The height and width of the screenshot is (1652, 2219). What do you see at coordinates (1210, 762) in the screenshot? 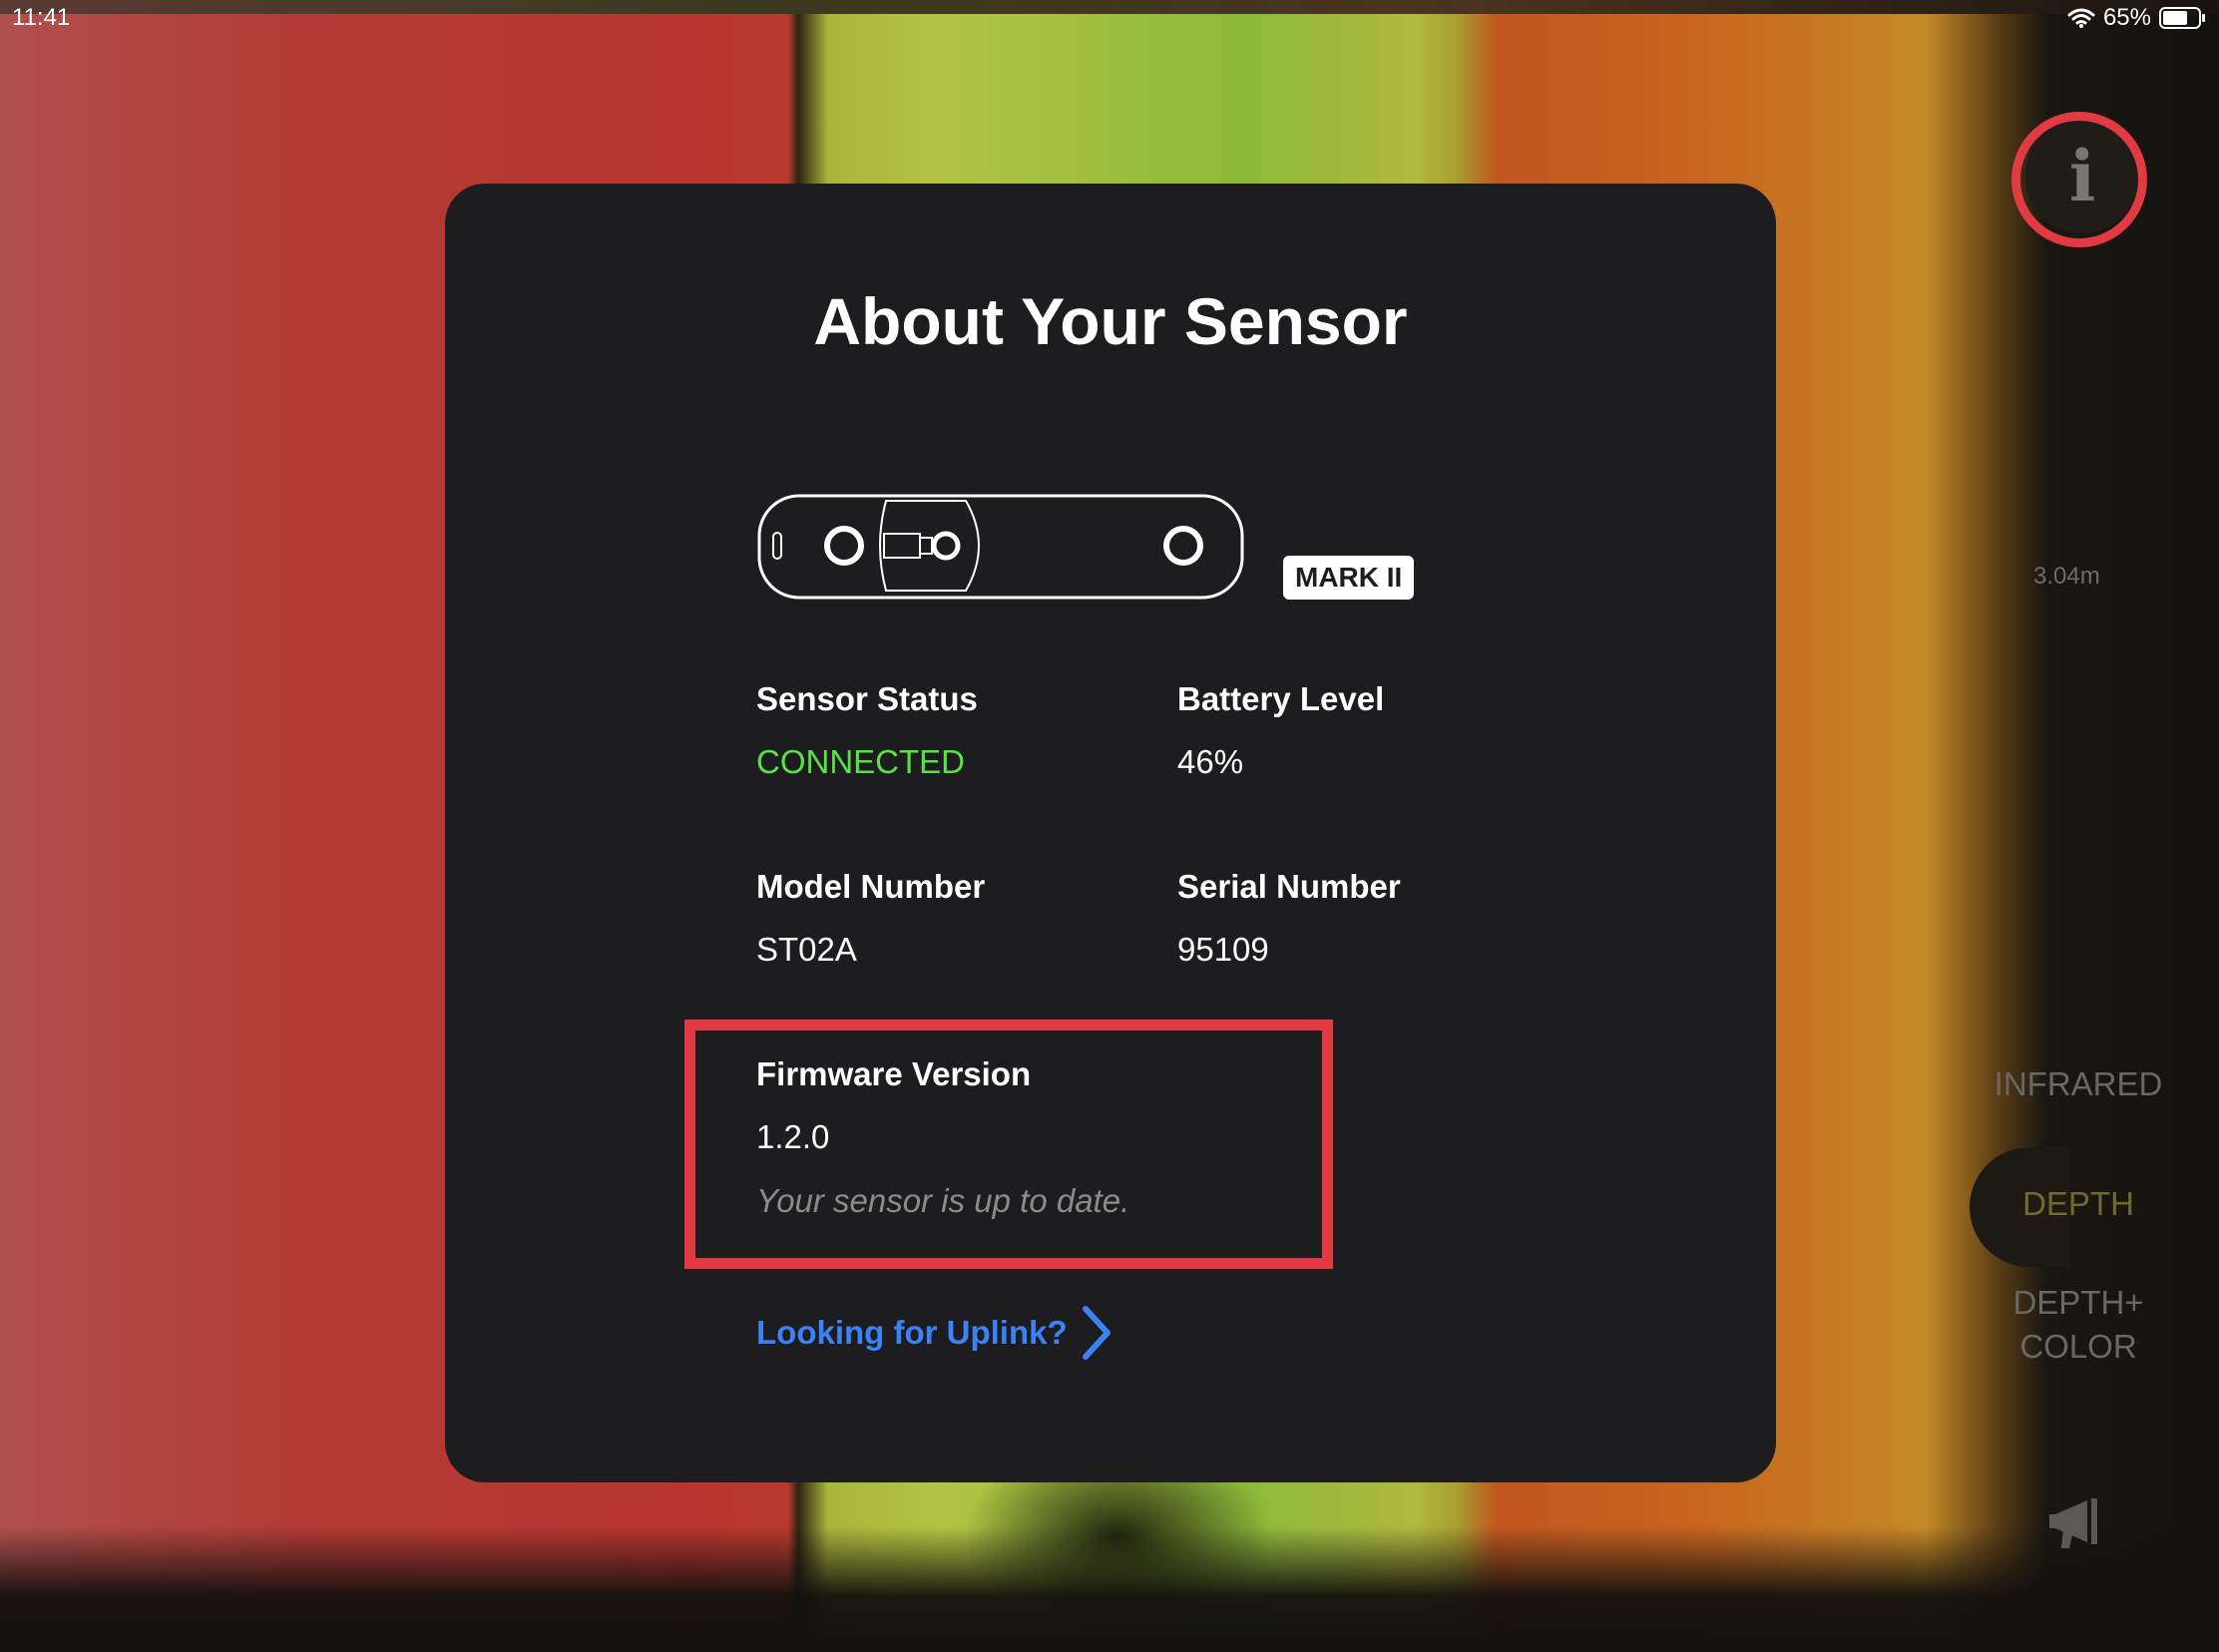
I see `battery-level-value: 46%` at bounding box center [1210, 762].